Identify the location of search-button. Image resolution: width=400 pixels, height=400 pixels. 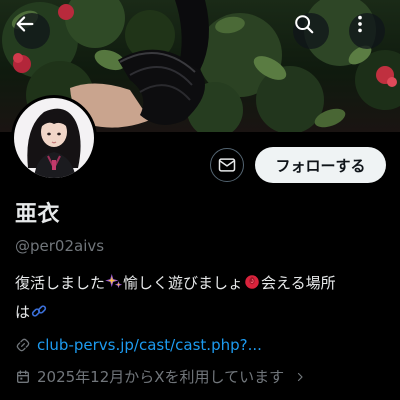
(311, 31).